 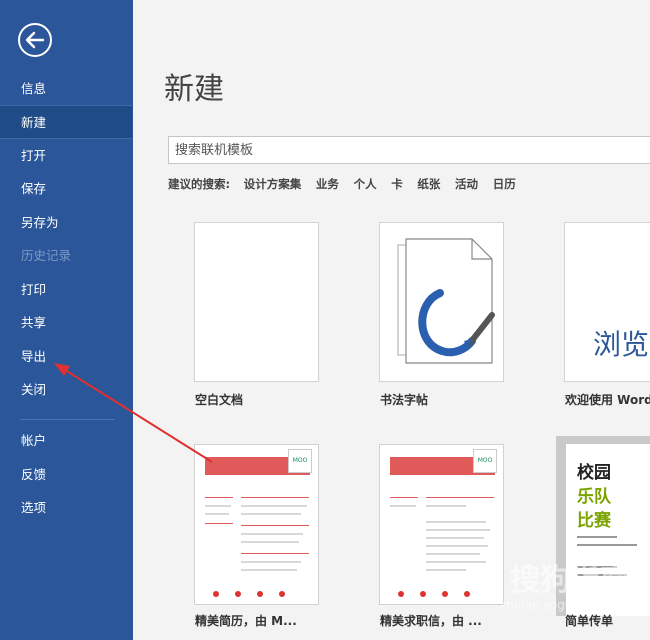 I want to click on watermark-url: zhinan.sogou.com, so click(x=555, y=605).